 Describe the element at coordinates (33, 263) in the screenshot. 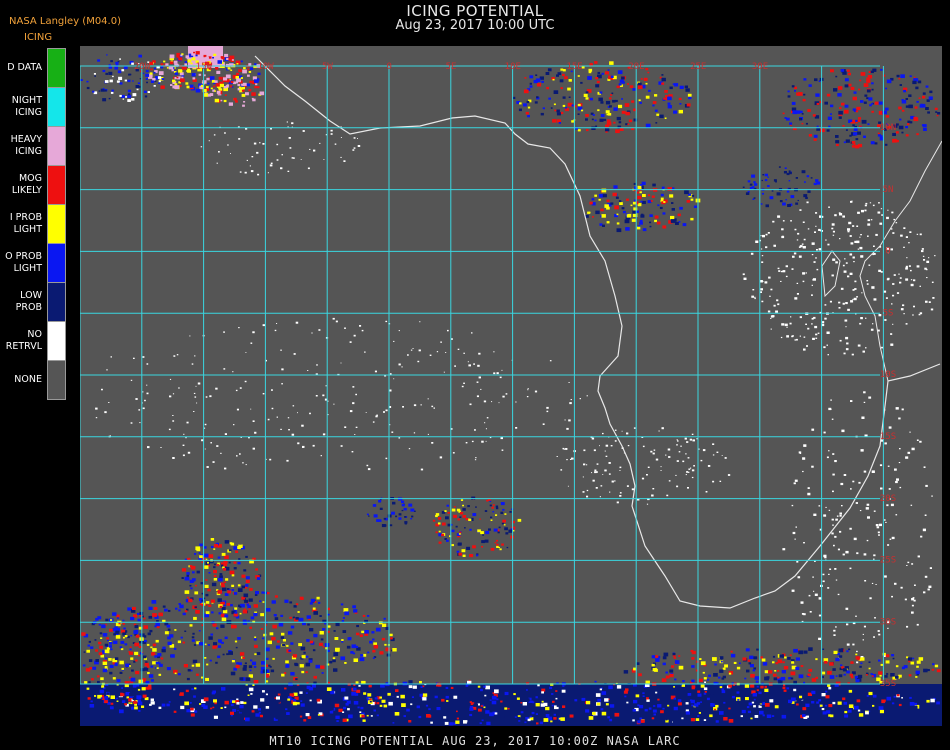

I see `legend-item: O PROB LIGHT` at that location.